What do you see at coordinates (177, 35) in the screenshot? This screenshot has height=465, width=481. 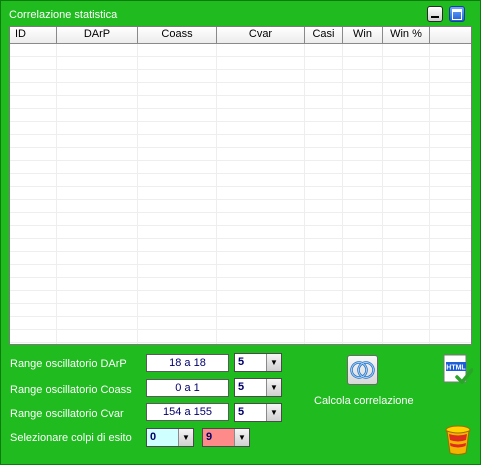 I see `column-header-coass: Coass` at bounding box center [177, 35].